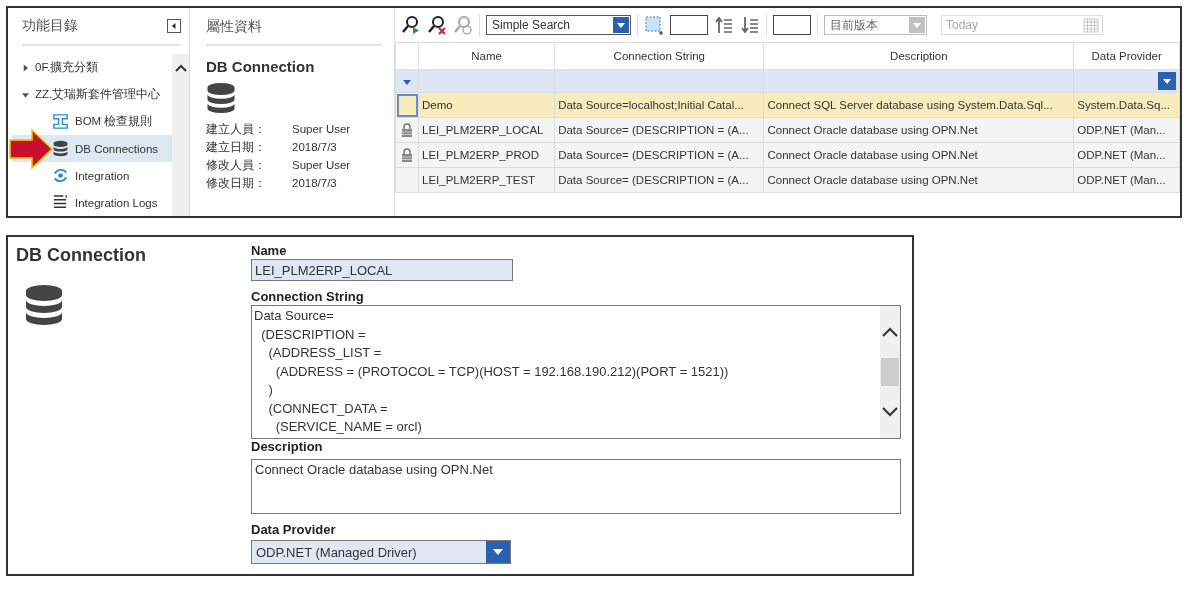 The width and height of the screenshot is (1194, 589). What do you see at coordinates (411, 25) in the screenshot?
I see `search-play-icon` at bounding box center [411, 25].